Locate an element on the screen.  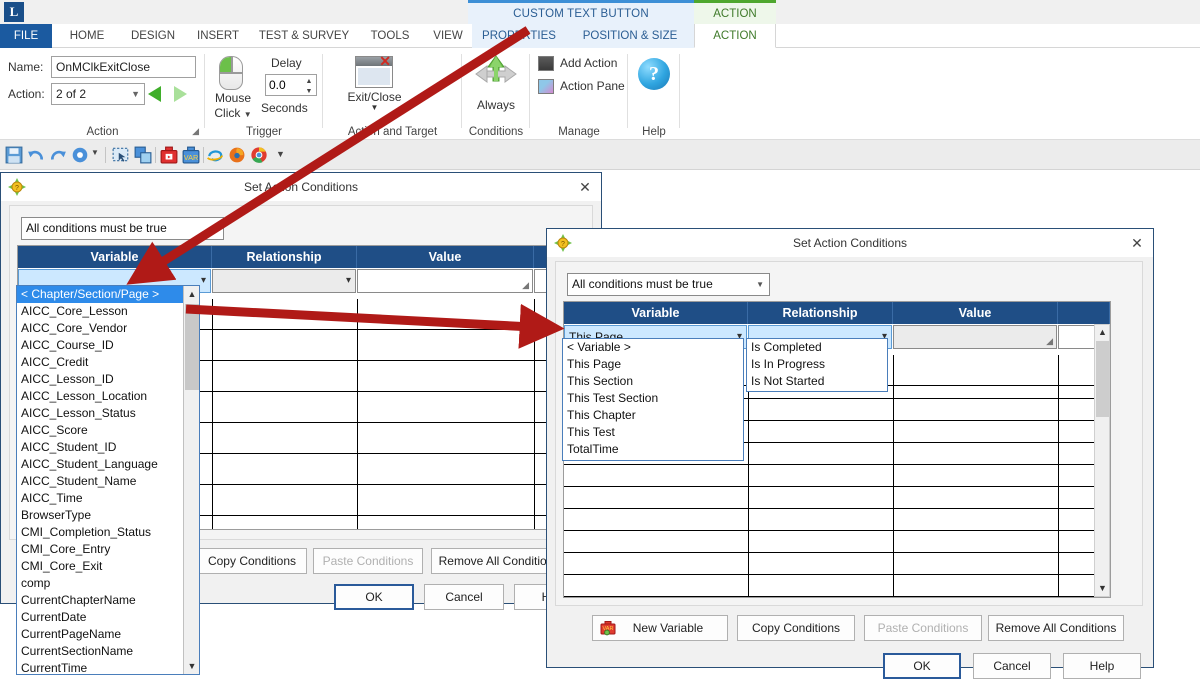
value-expand-icon: ◢ is located at coordinates (1049, 341).